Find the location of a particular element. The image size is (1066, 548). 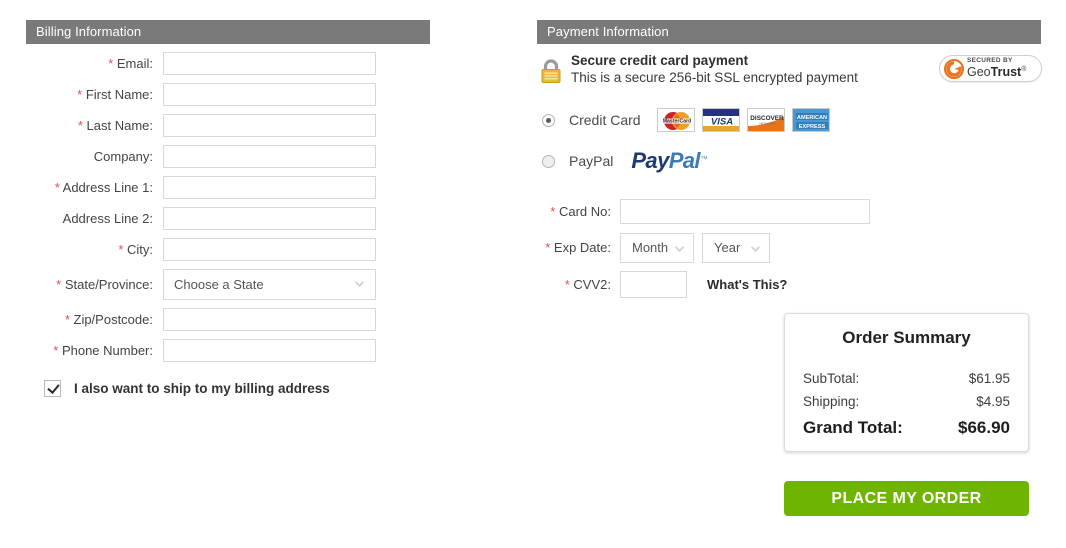

billing-field-row: * City: is located at coordinates (231, 249).